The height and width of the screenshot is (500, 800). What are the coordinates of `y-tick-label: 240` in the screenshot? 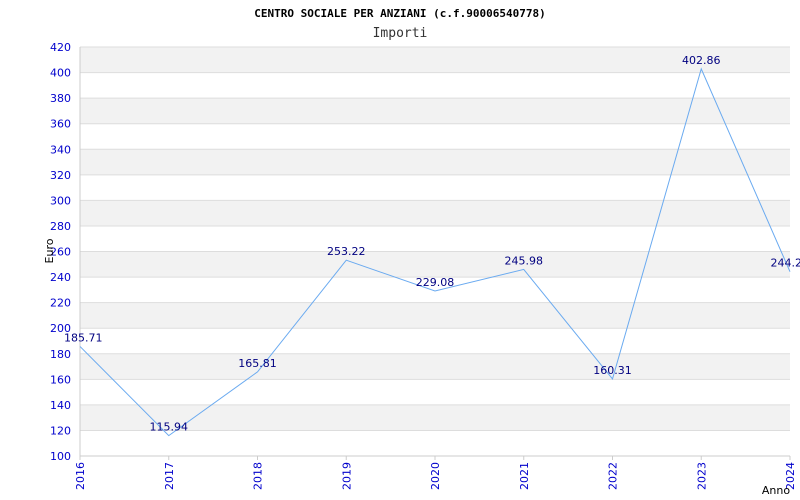 It's located at (60, 277).